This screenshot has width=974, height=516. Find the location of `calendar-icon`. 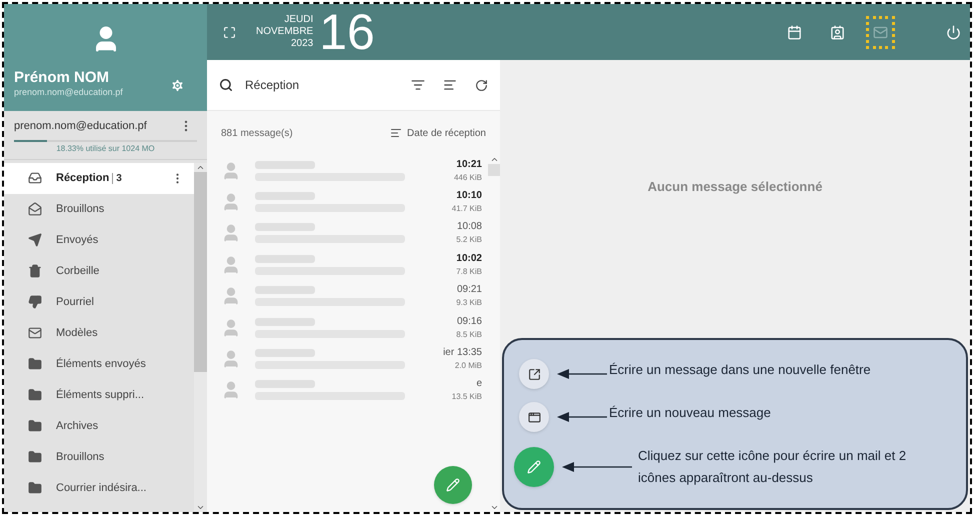

calendar-icon is located at coordinates (794, 32).